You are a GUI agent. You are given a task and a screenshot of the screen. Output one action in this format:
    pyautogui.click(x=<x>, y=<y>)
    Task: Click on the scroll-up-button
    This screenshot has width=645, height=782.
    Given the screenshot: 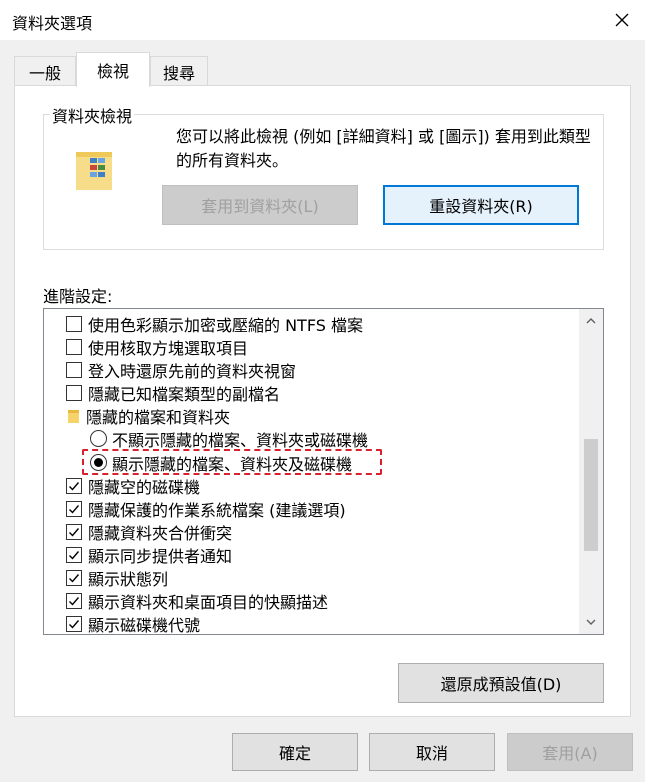 What is the action you would take?
    pyautogui.click(x=591, y=321)
    